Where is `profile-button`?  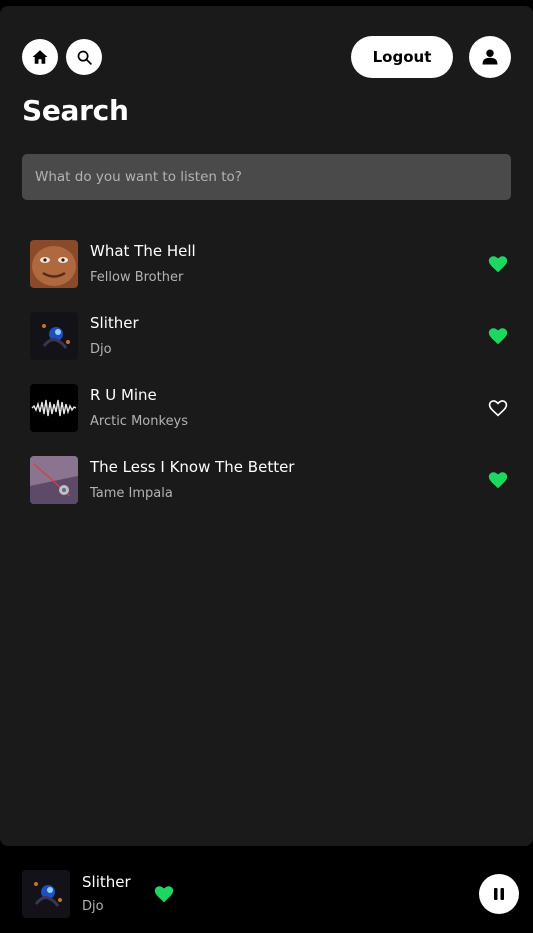 profile-button is located at coordinates (490, 57).